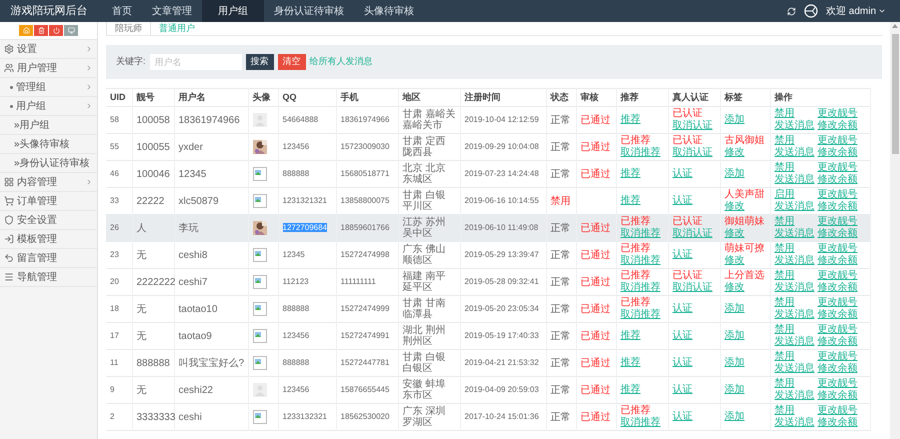 The height and width of the screenshot is (439, 900). What do you see at coordinates (233, 11) in the screenshot?
I see `nav-link: 用户组` at bounding box center [233, 11].